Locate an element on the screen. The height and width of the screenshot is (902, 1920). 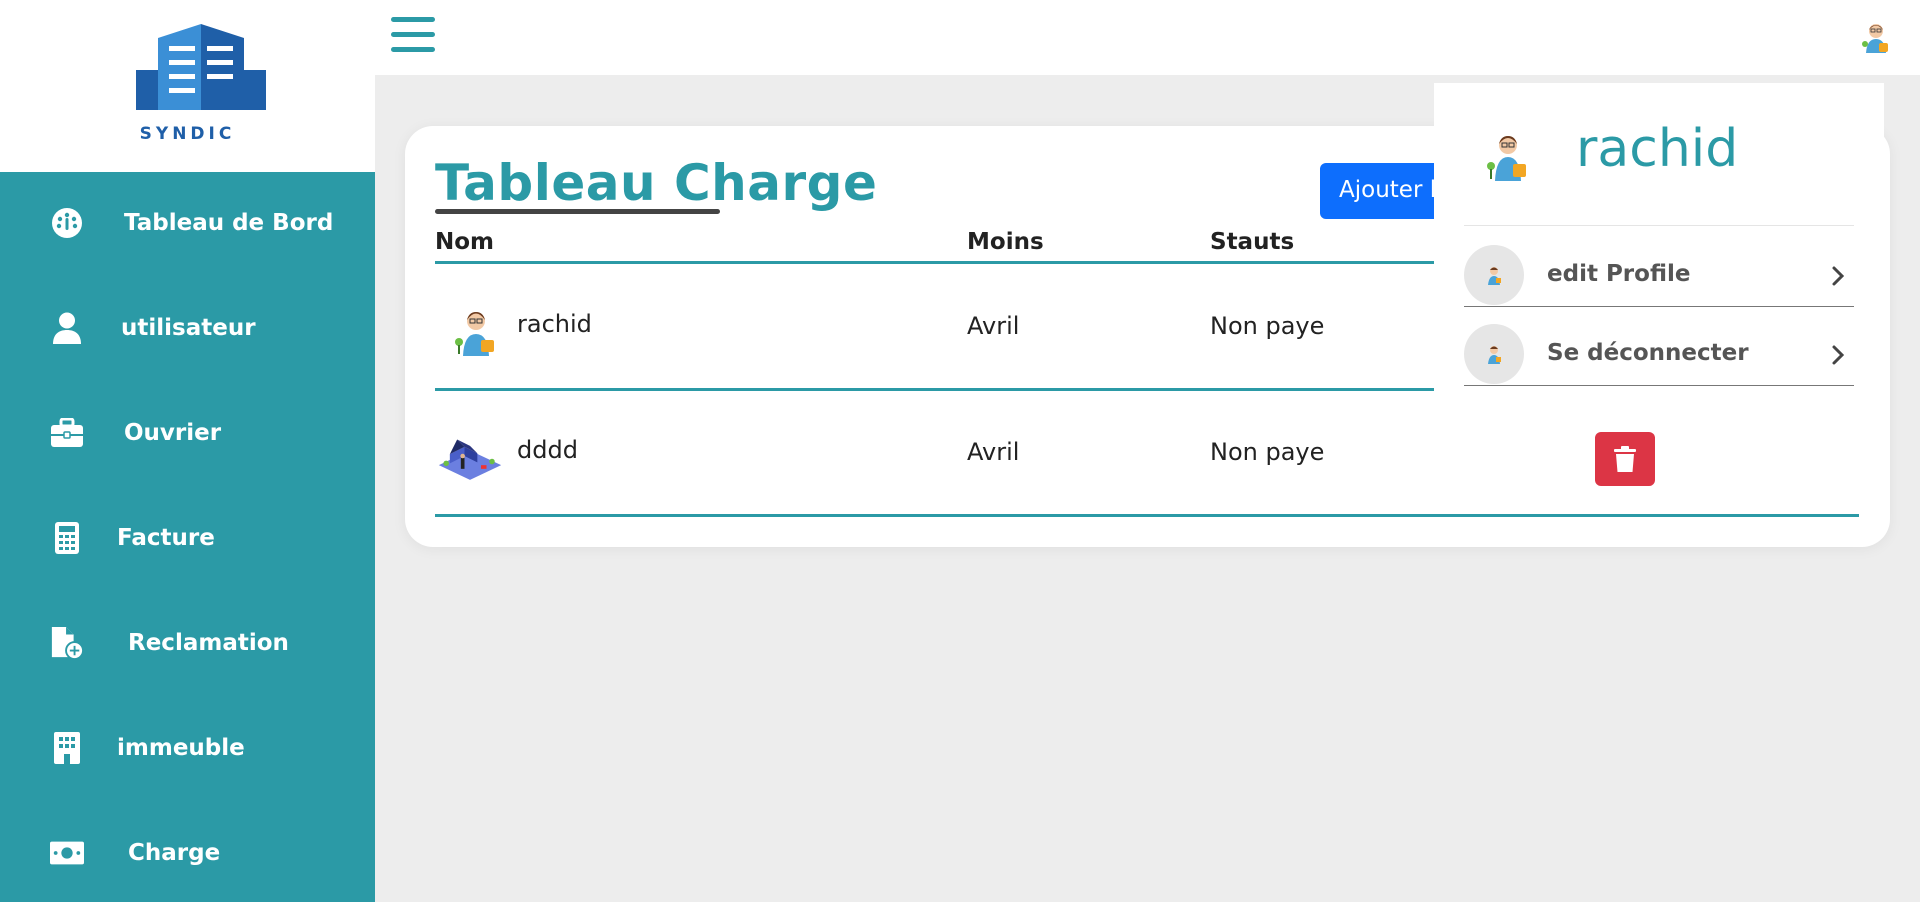
edit-profile-item: edit Profile is located at coordinates (1659, 275).